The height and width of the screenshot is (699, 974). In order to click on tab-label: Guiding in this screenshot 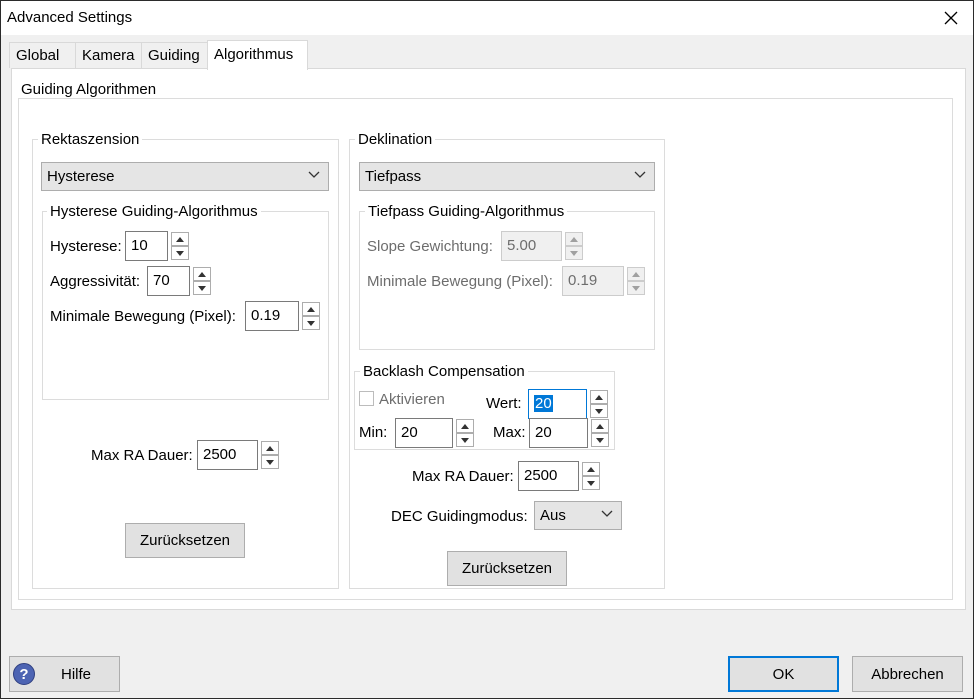, I will do `click(174, 55)`.